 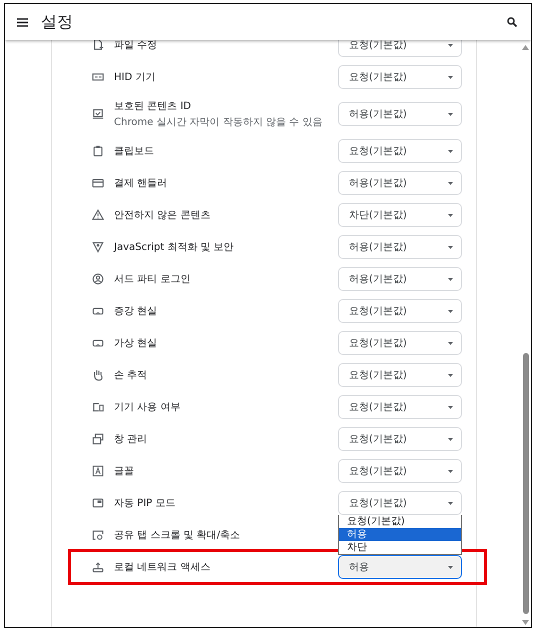 I want to click on permission-label: 파일 수정, so click(x=136, y=46).